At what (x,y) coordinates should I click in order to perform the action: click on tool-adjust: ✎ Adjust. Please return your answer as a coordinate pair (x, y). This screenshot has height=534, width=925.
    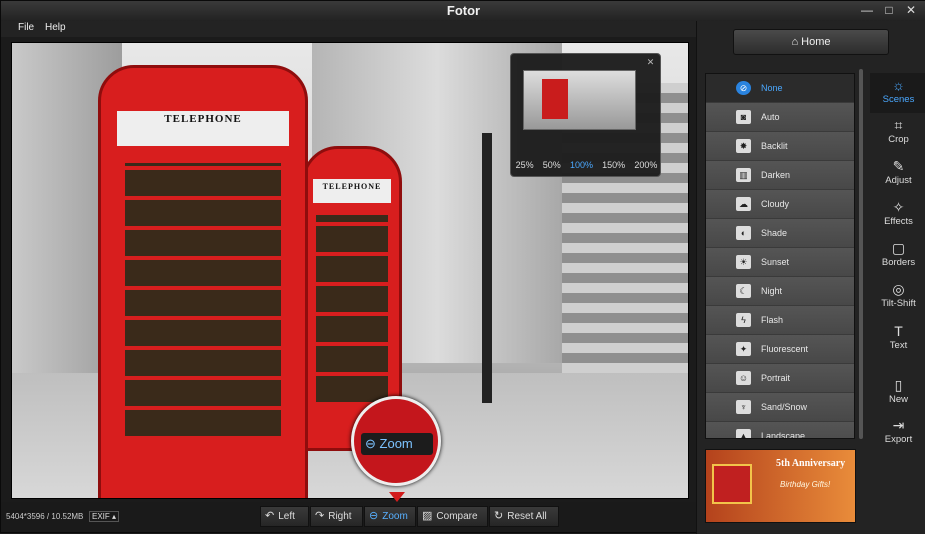
    Looking at the image, I should click on (897, 174).